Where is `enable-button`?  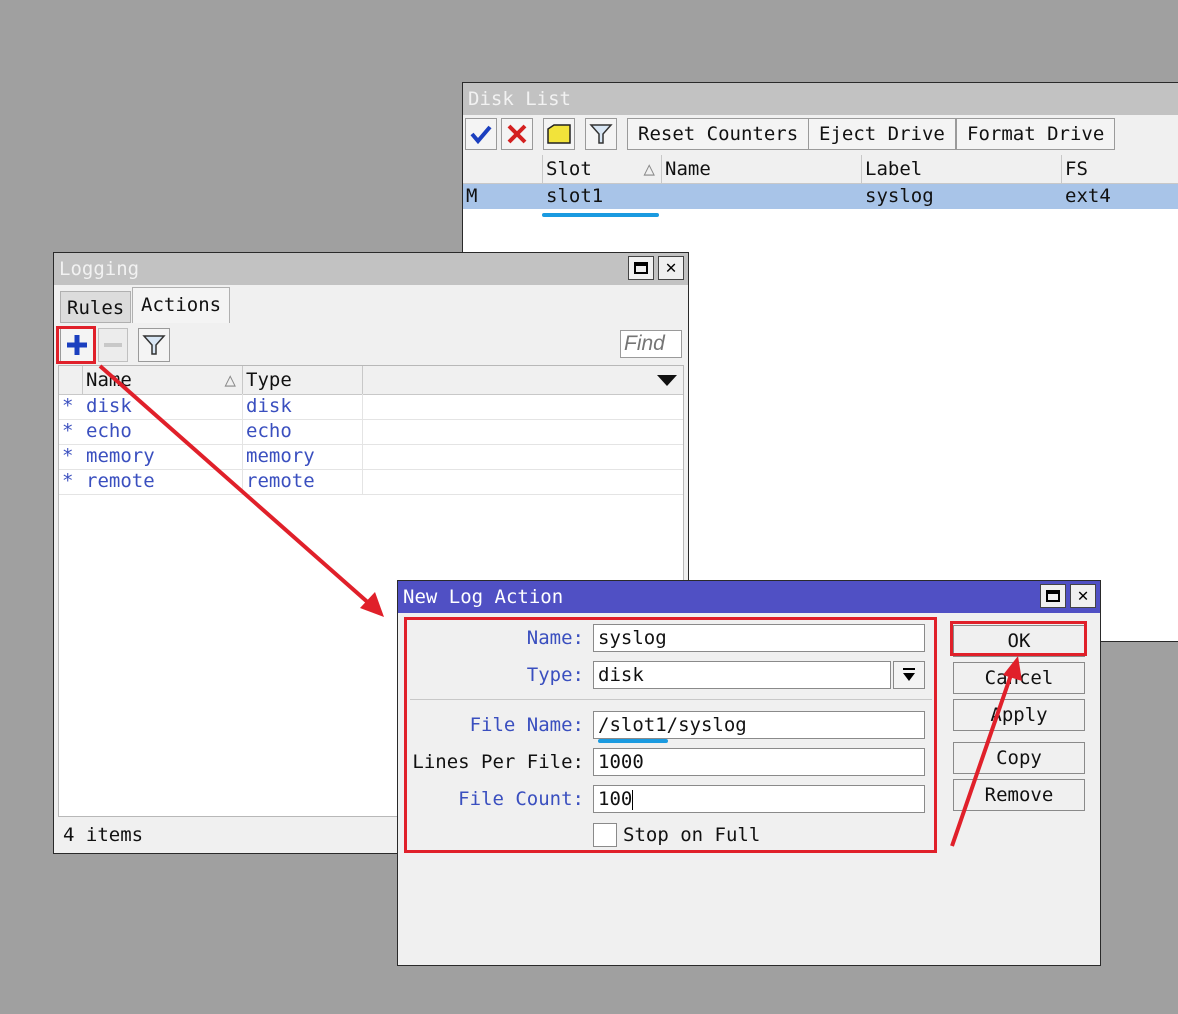
enable-button is located at coordinates (481, 134).